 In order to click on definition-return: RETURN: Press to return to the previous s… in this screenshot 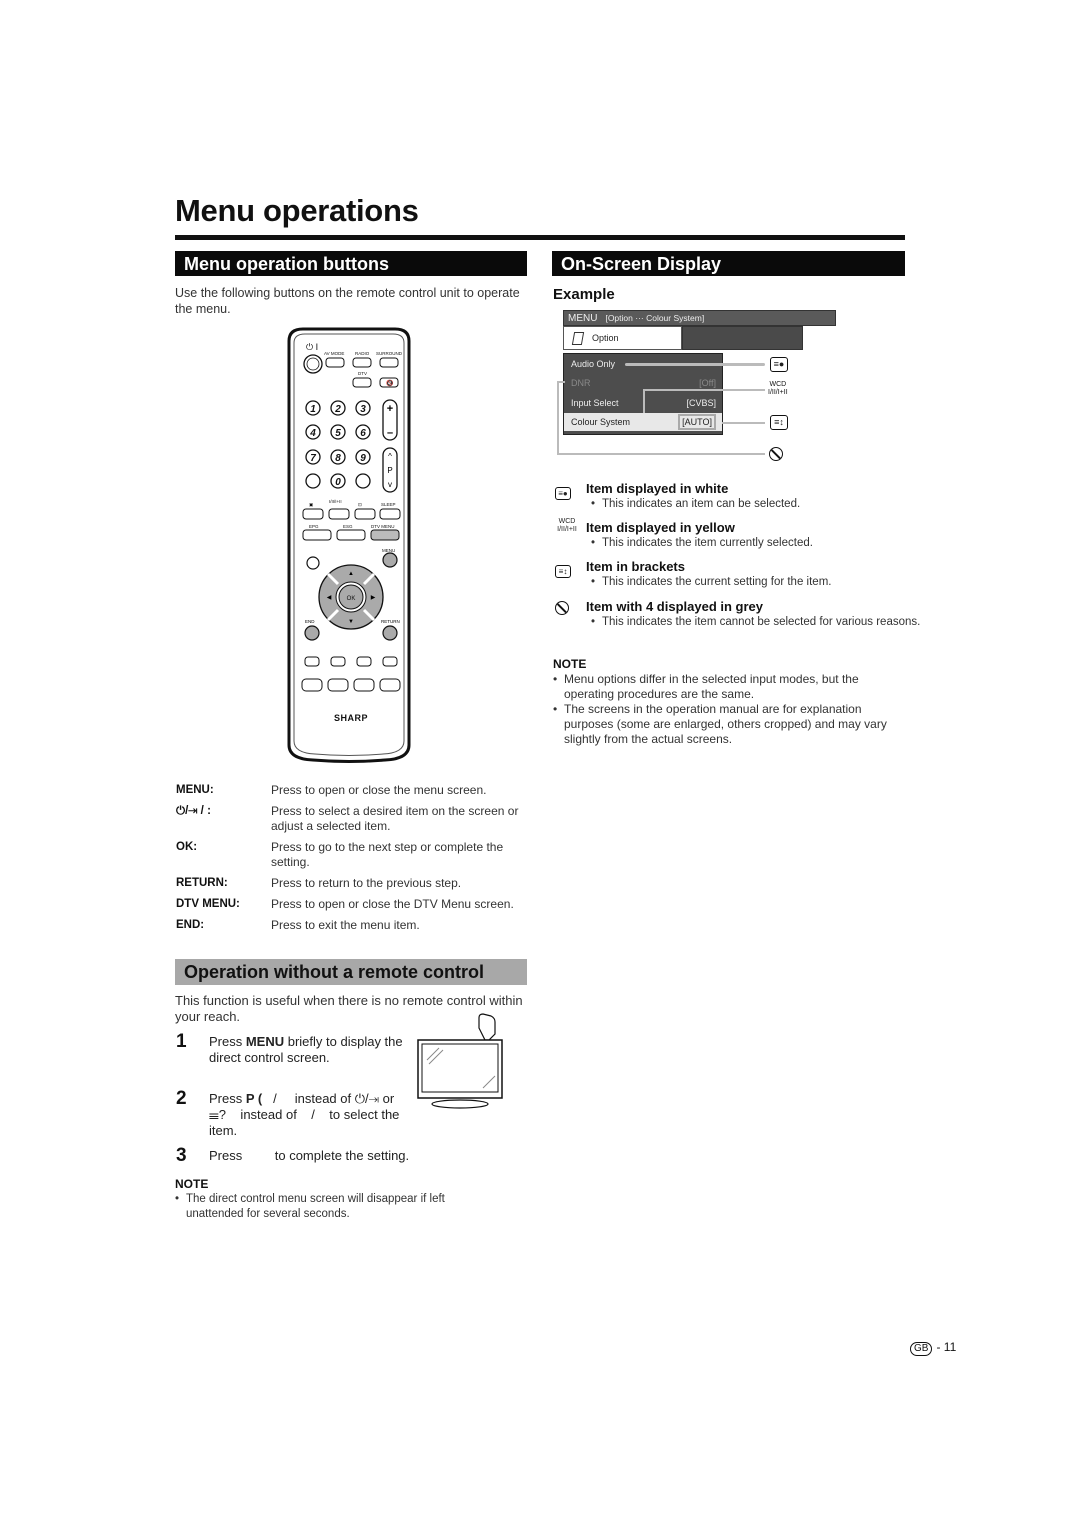, I will do `click(319, 883)`.